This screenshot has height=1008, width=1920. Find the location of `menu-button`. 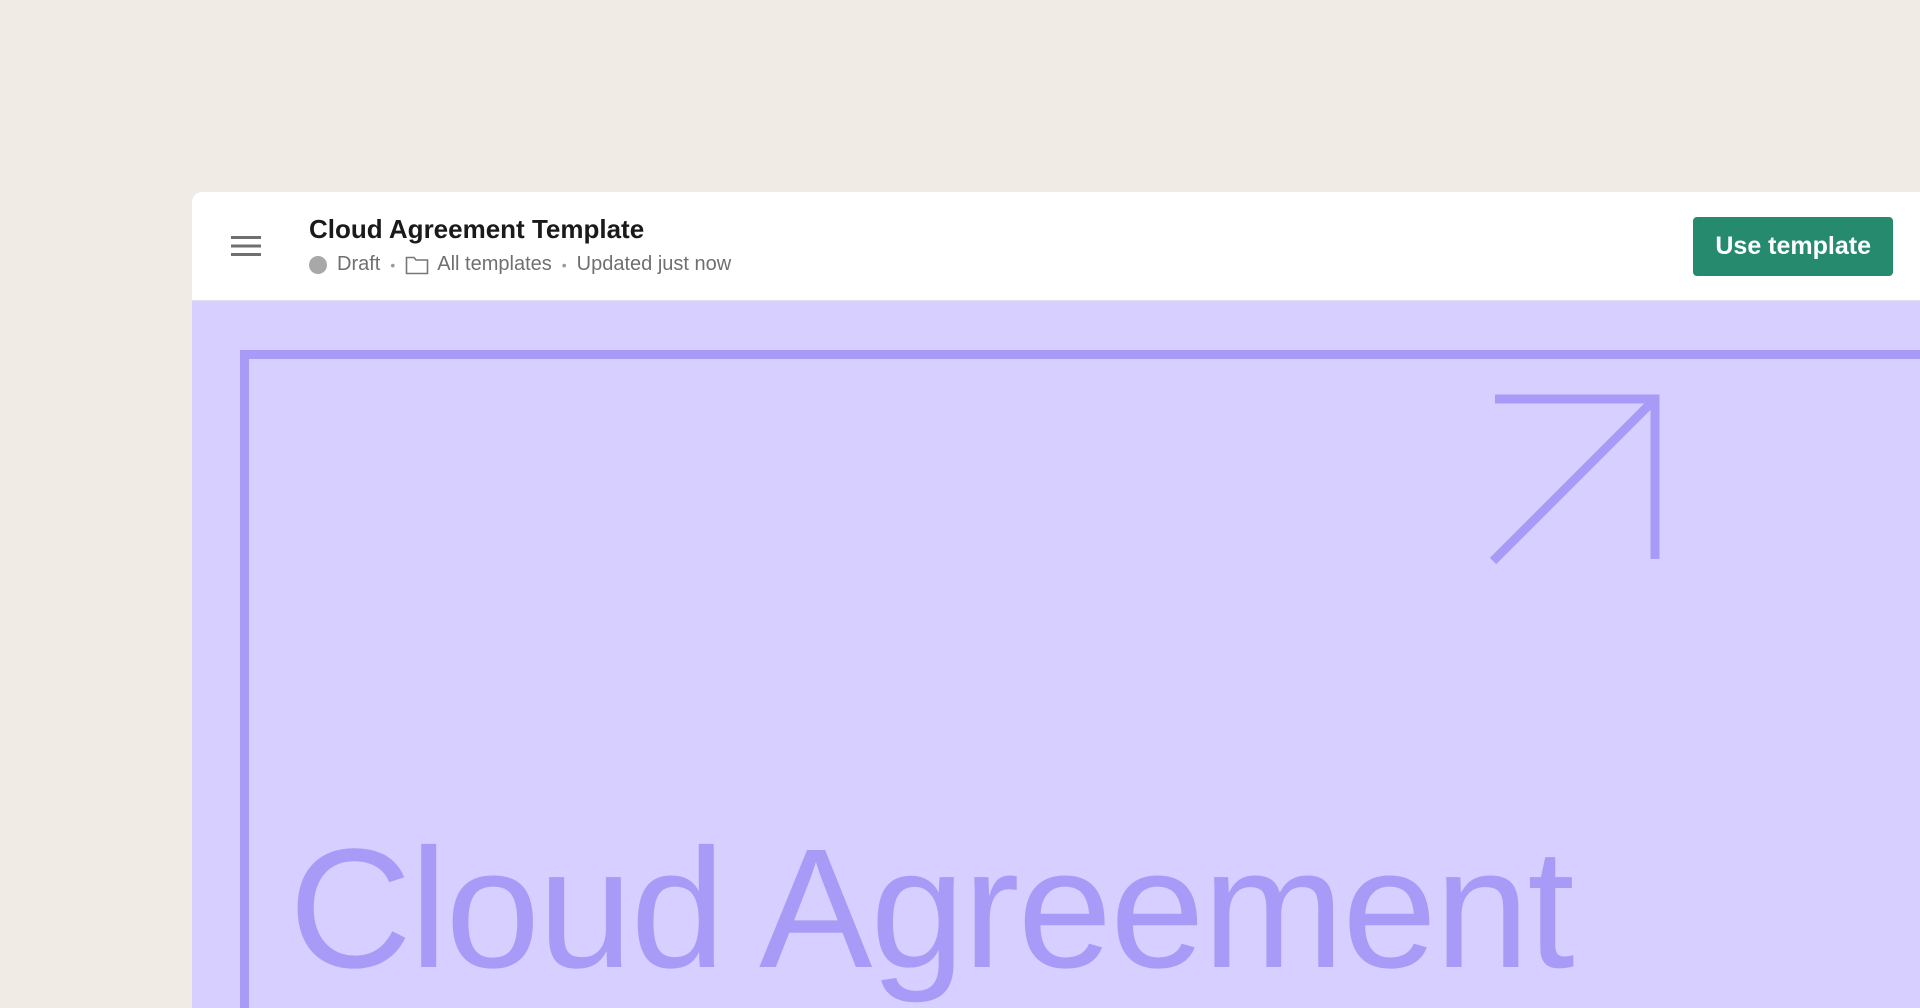

menu-button is located at coordinates (246, 246).